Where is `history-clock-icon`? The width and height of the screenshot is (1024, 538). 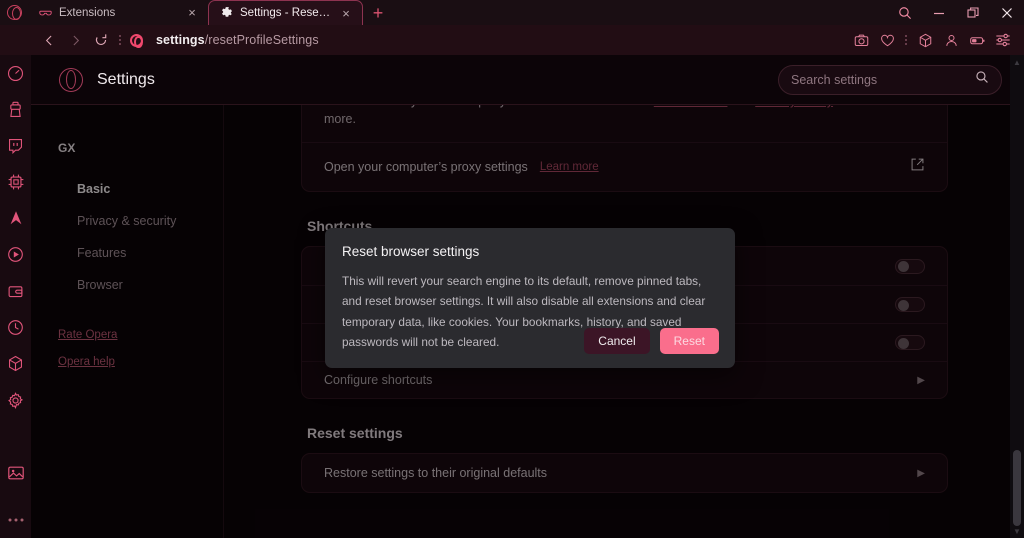
history-clock-icon is located at coordinates (15, 327).